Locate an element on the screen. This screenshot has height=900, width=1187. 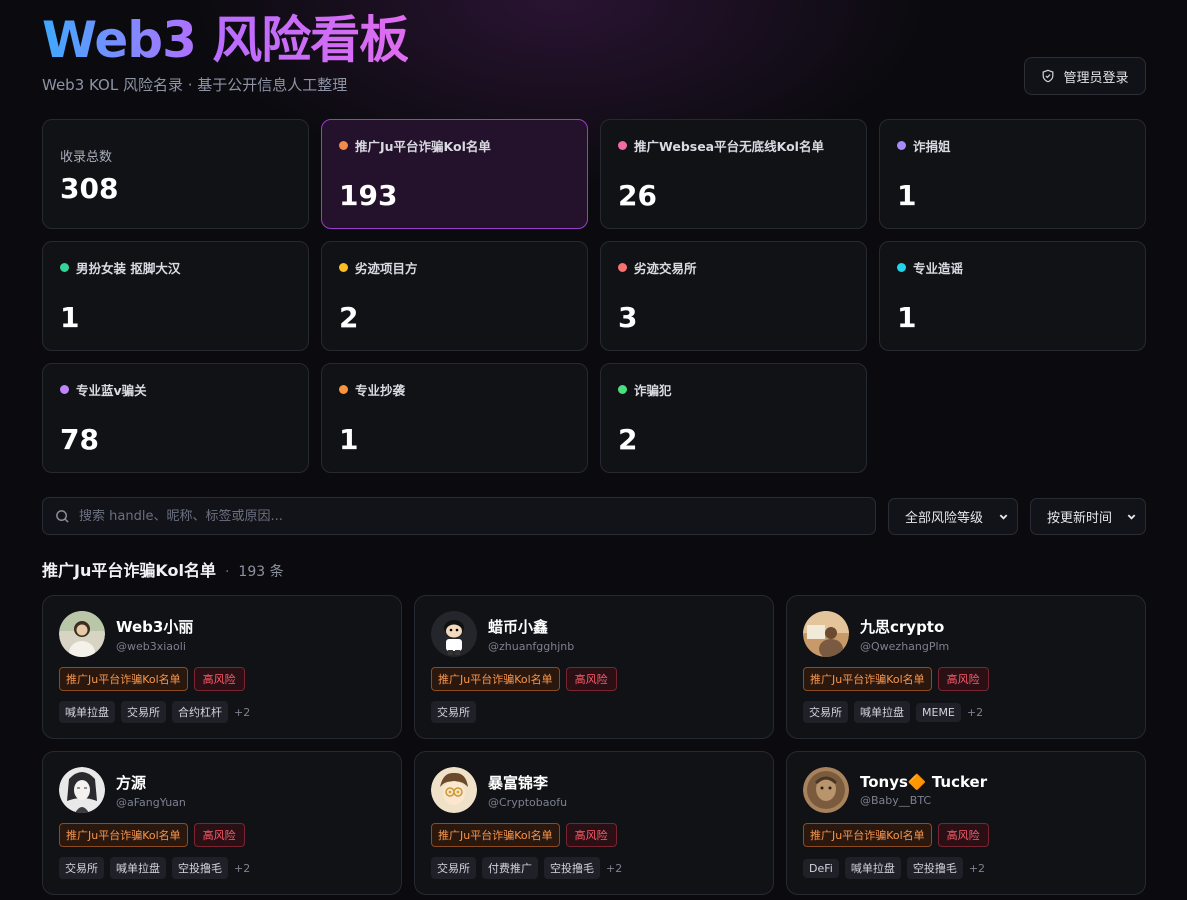
card-identity: Web3小丽 @web3xiaoli is located at coordinates (154, 634).